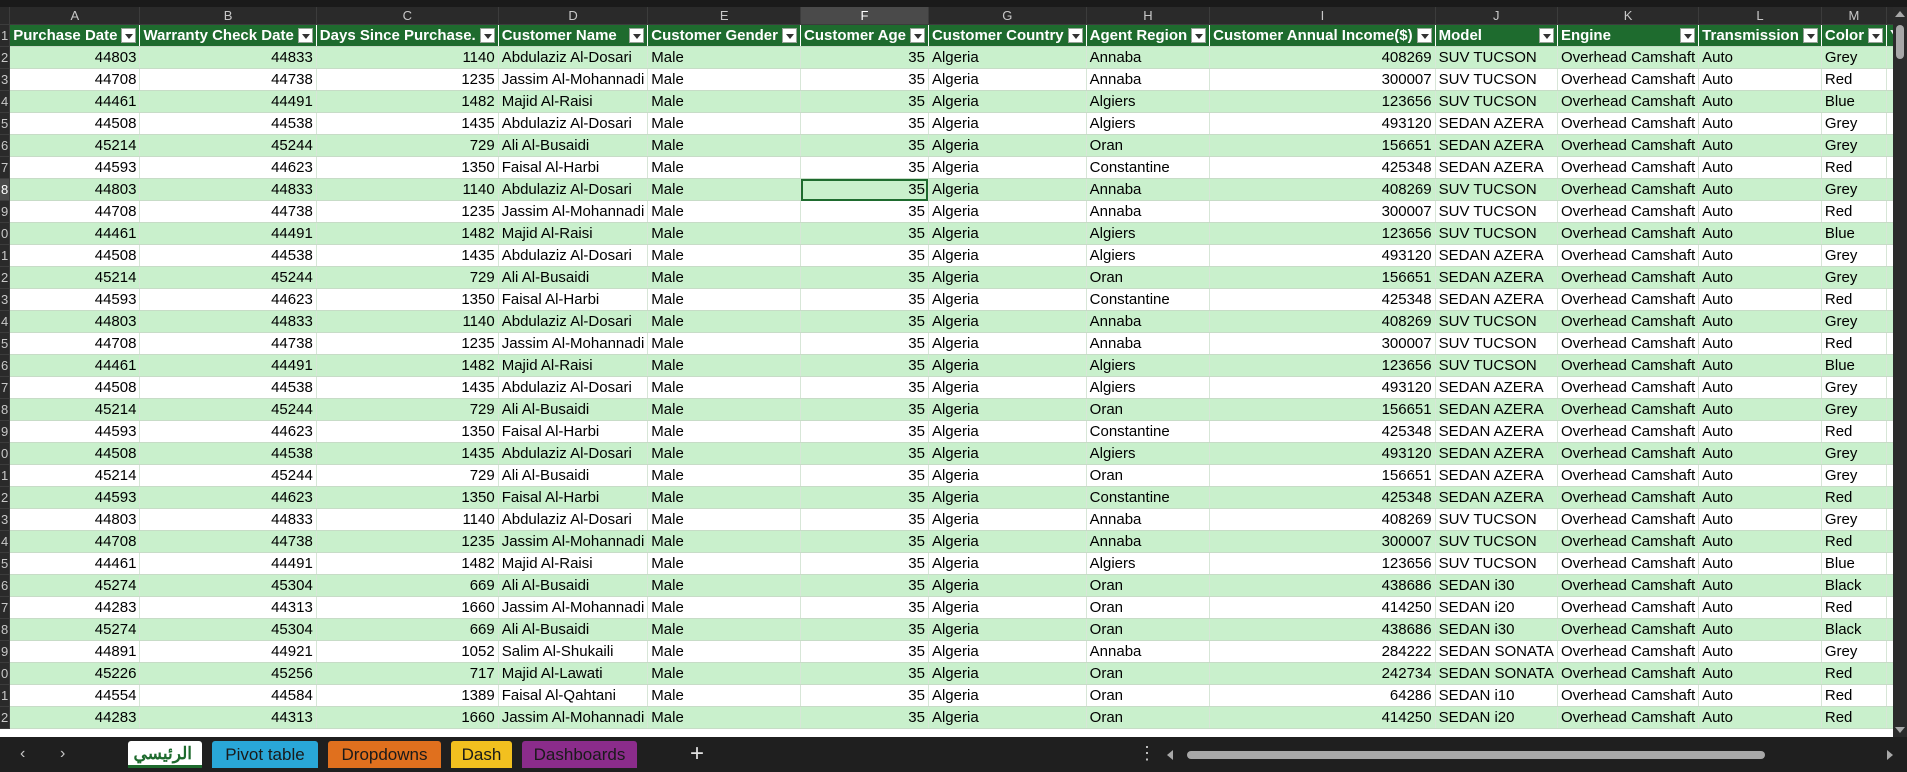 This screenshot has height=772, width=1907. What do you see at coordinates (1322, 365) in the screenshot?
I see `cell-i: 123656` at bounding box center [1322, 365].